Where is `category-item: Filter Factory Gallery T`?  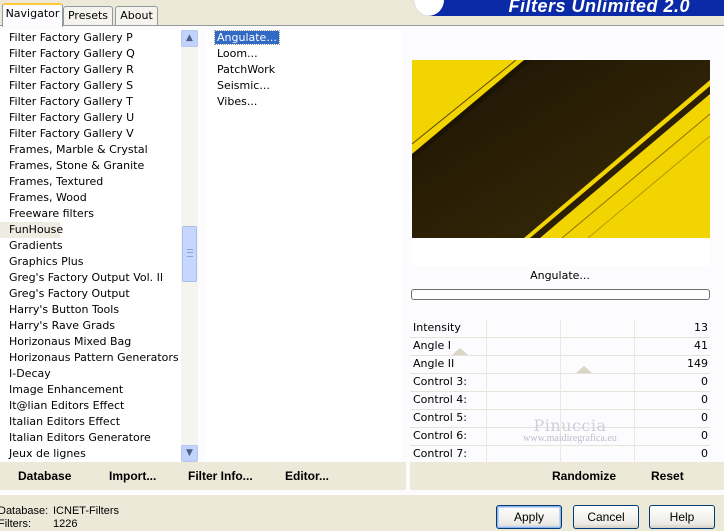
category-item: Filter Factory Gallery T is located at coordinates (90, 102).